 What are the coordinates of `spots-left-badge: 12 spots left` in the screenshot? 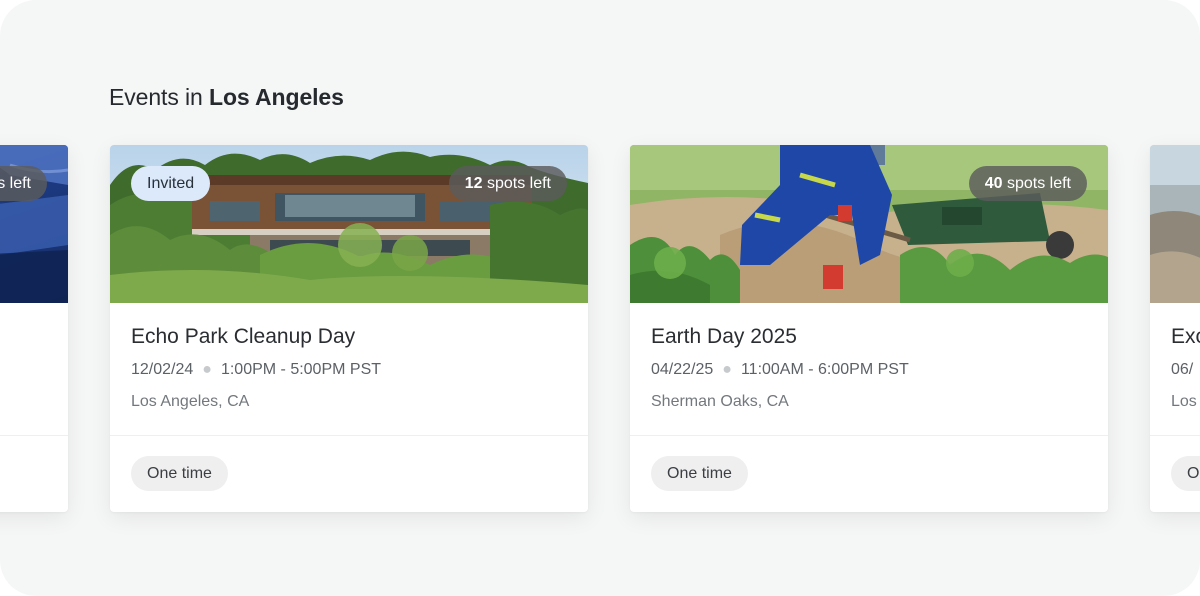 It's located at (507, 183).